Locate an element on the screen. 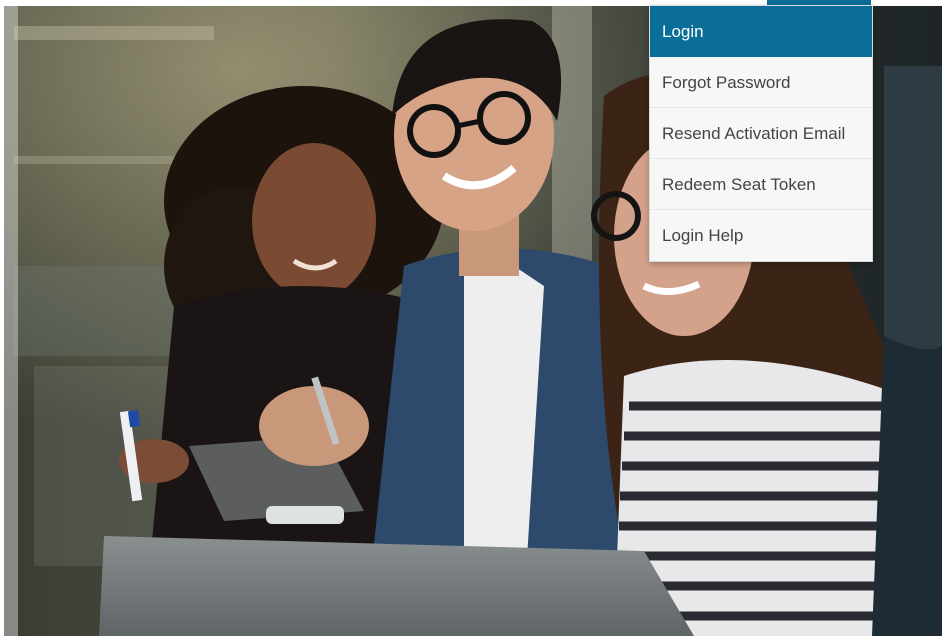 Image resolution: width=942 pixels, height=636 pixels. menu-item-redeem-seat-token: Redeem Seat Token is located at coordinates (761, 184).